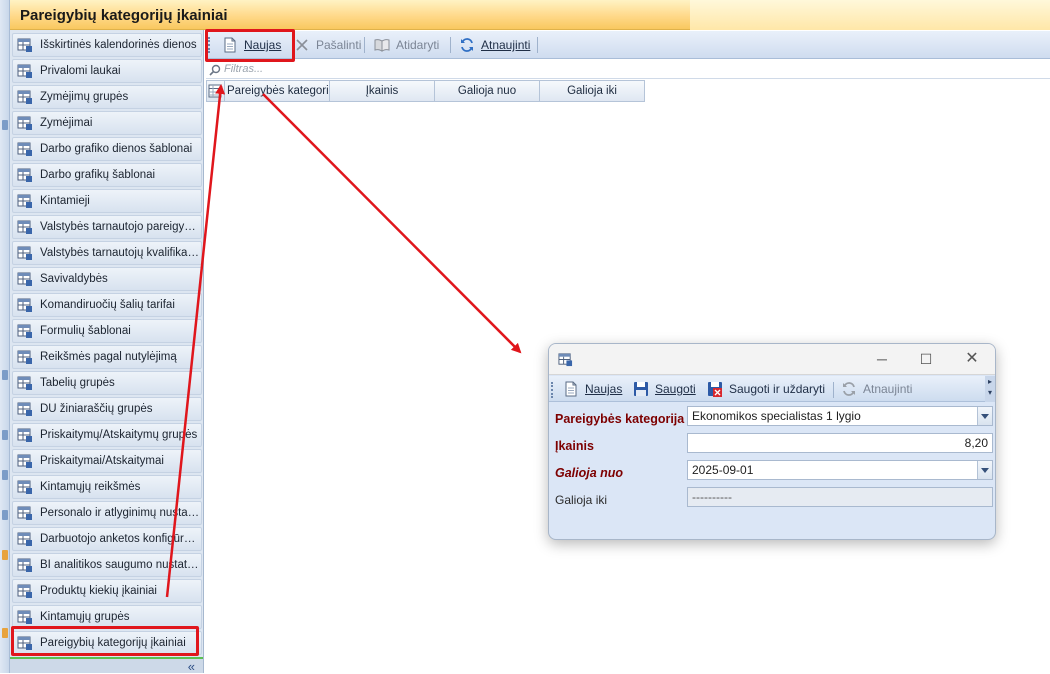  I want to click on search-icon, so click(215, 70).